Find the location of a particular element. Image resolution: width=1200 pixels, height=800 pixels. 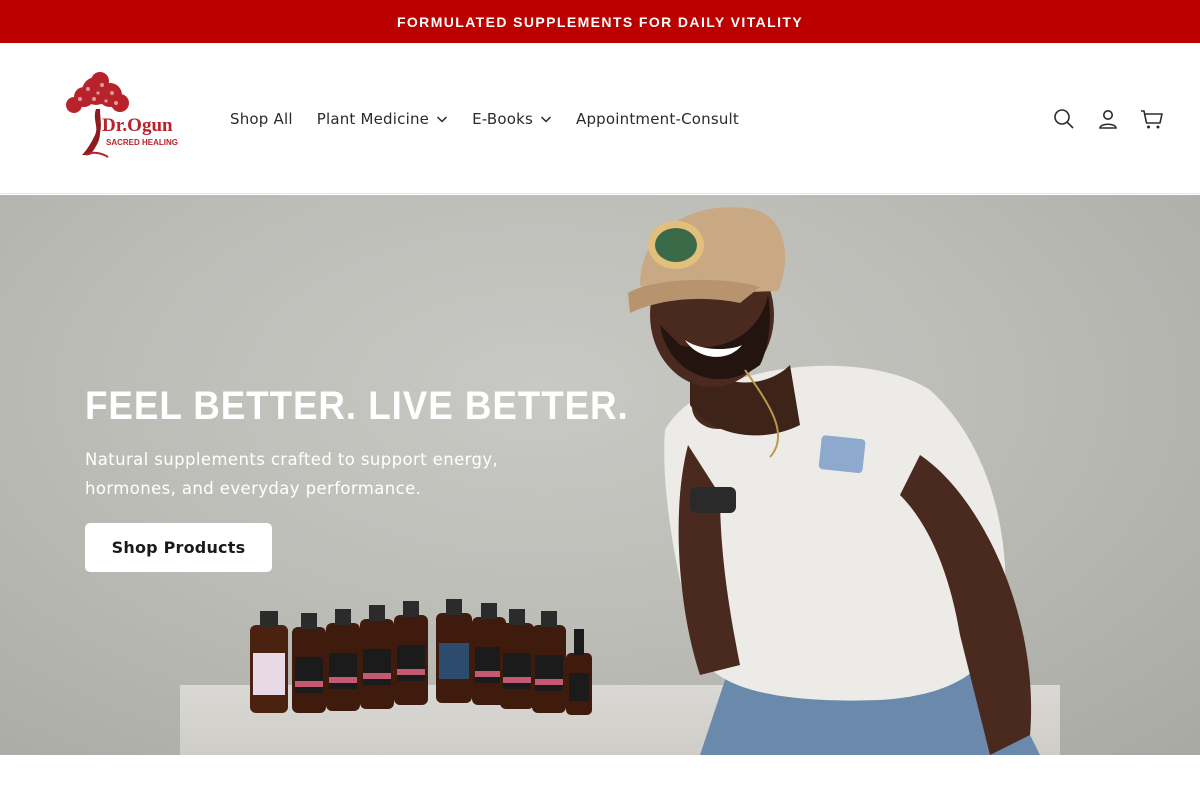

cart-icon is located at coordinates (1152, 119).